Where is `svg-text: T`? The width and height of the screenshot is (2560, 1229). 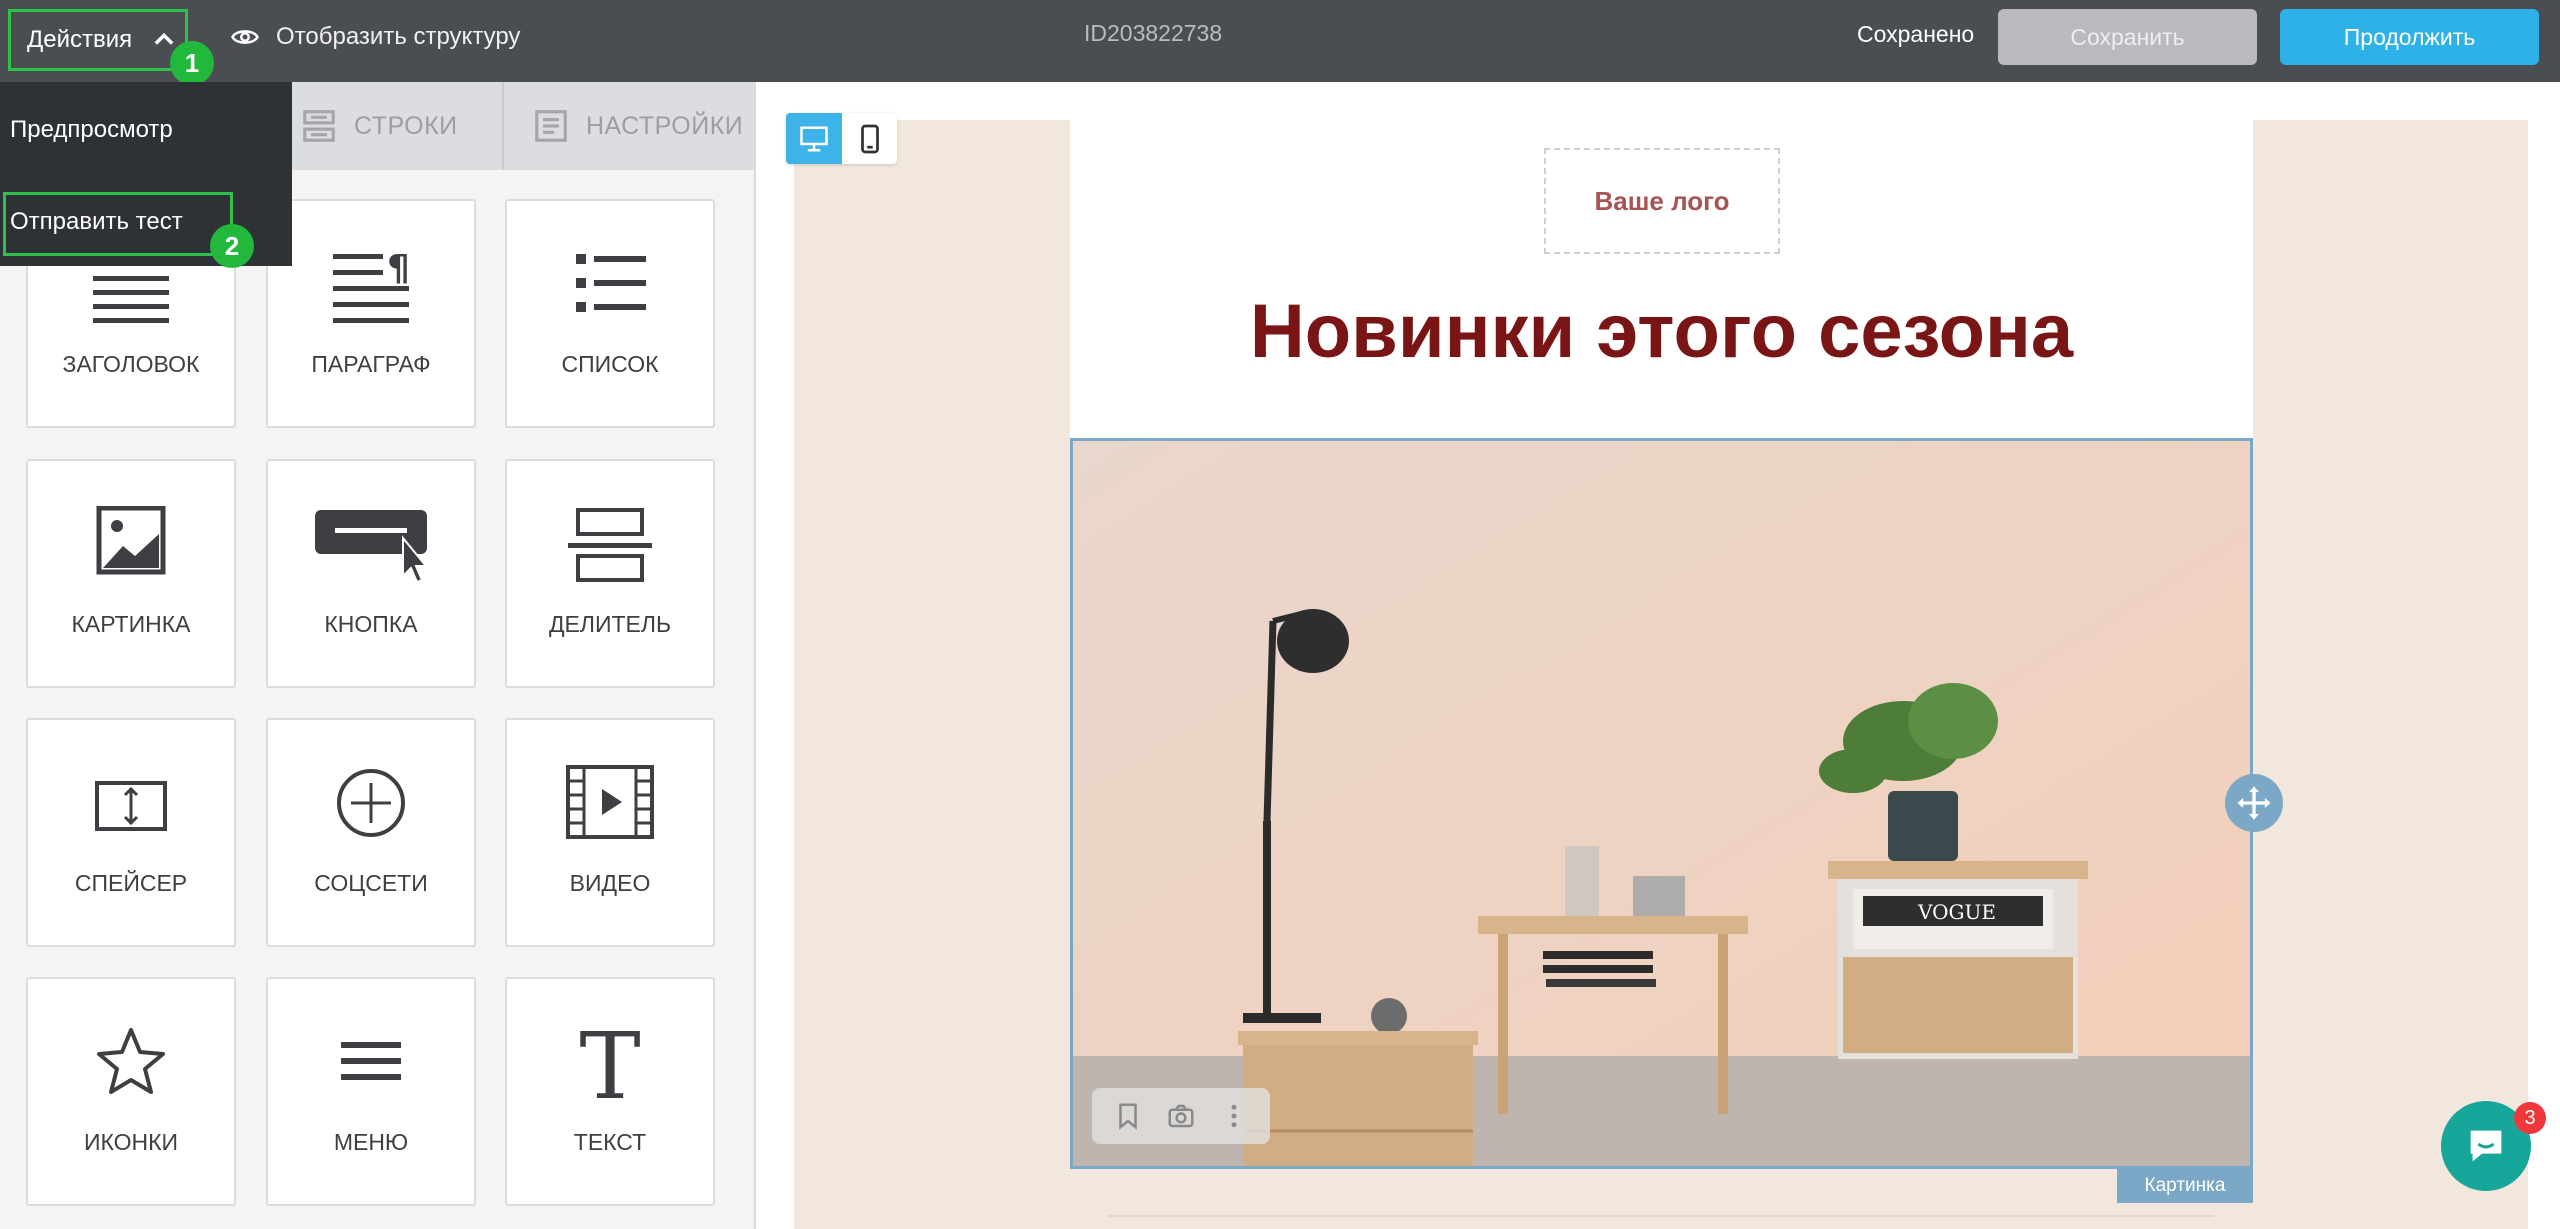 svg-text: T is located at coordinates (609, 1064).